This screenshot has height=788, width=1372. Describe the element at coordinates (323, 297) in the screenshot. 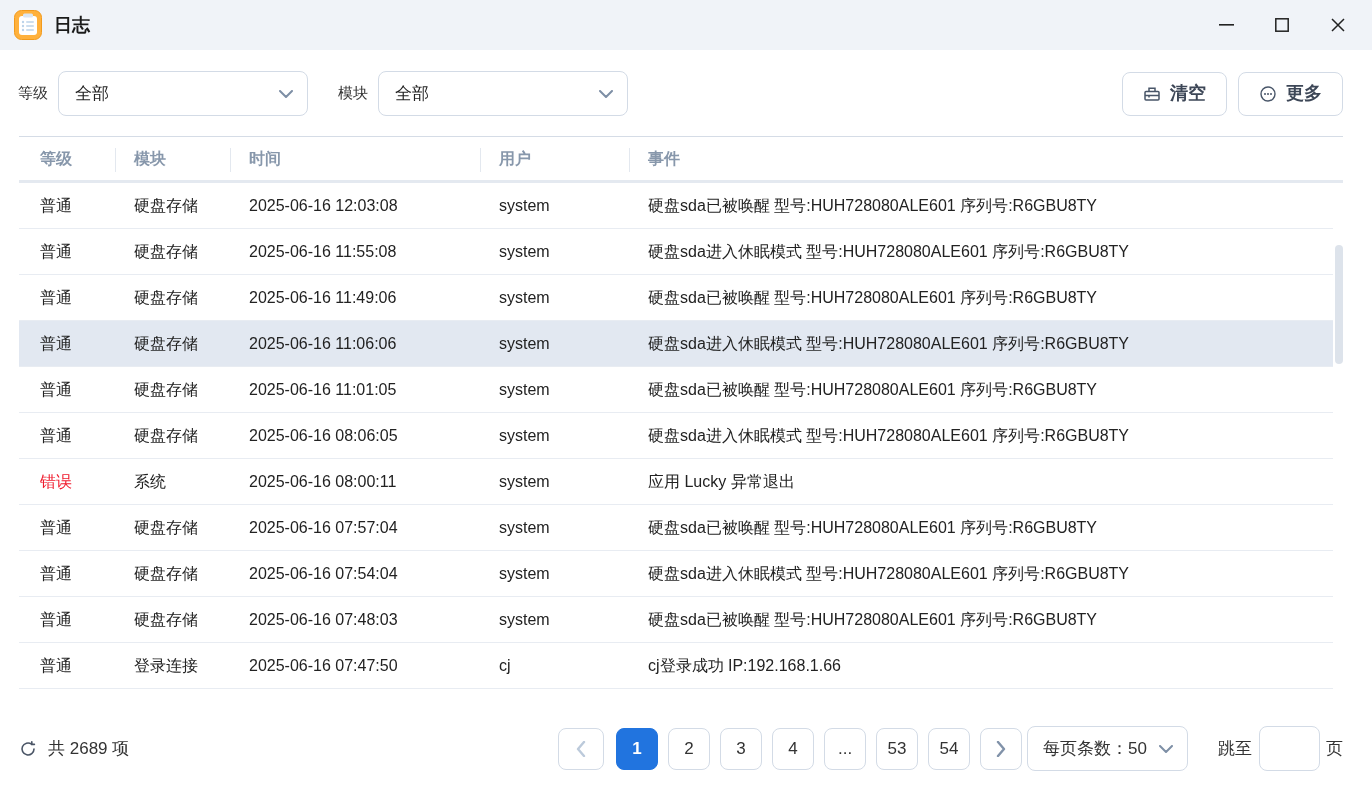

I see `table-cell-text: 2025-06-16 11:49:06` at that location.